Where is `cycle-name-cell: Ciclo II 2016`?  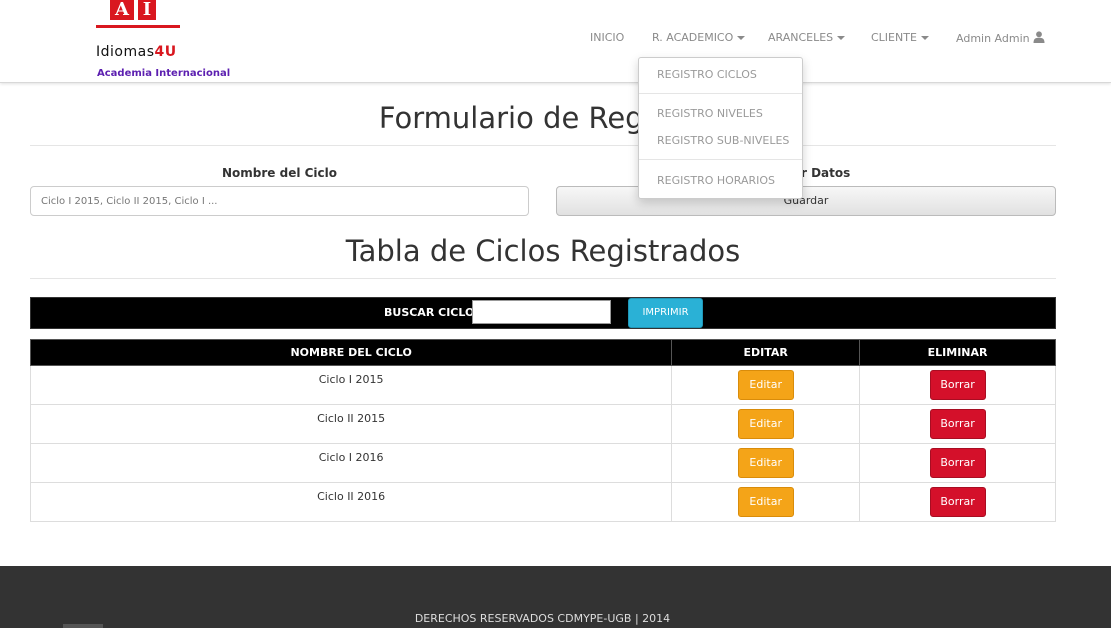 cycle-name-cell: Ciclo II 2016 is located at coordinates (351, 502).